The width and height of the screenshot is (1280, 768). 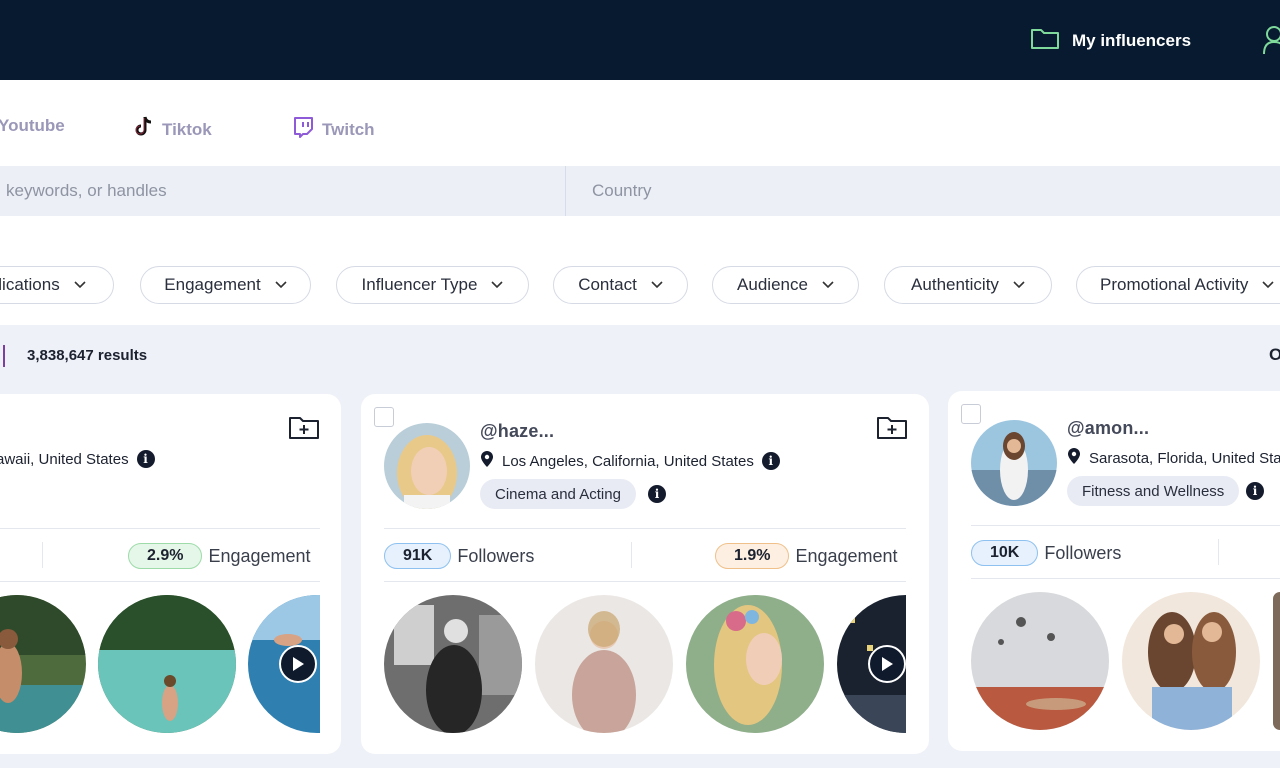 What do you see at coordinates (212, 284) in the screenshot?
I see `filter-label: Engagement` at bounding box center [212, 284].